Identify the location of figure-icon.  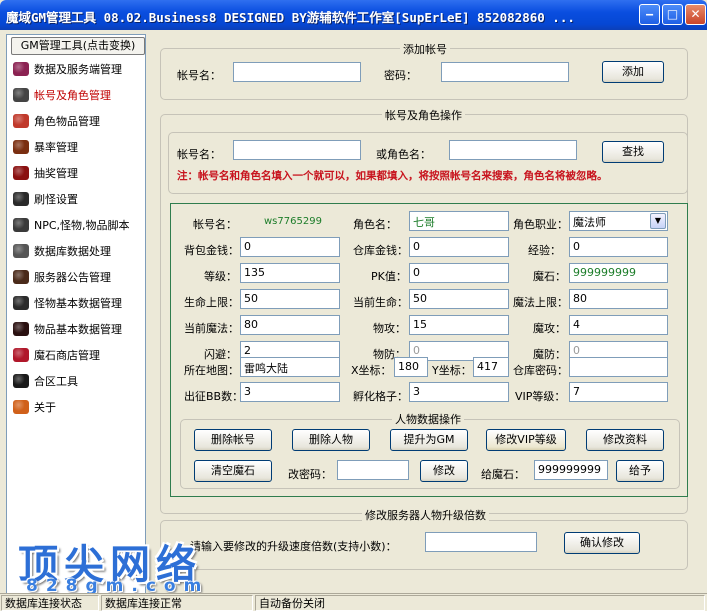
(21, 225).